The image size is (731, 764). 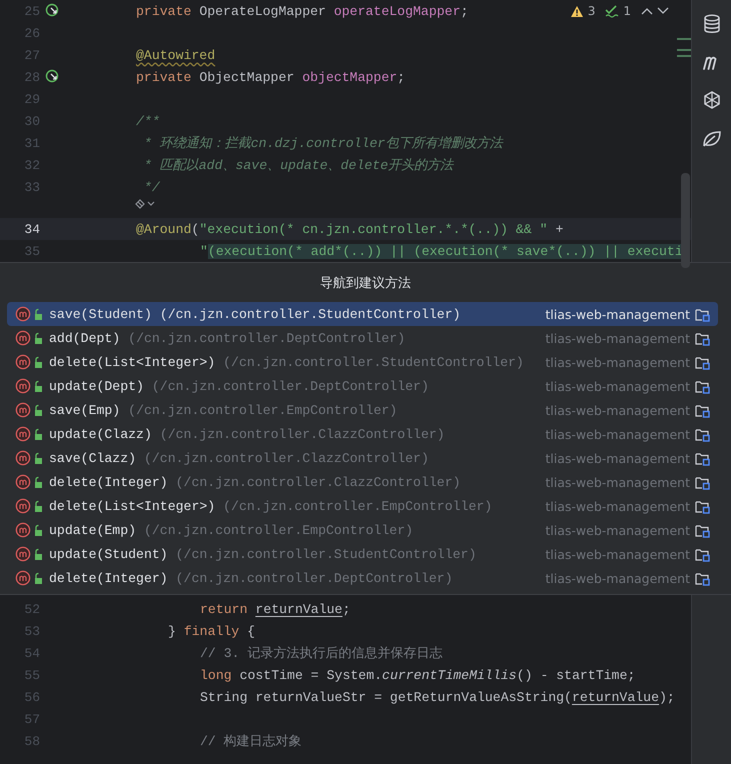 What do you see at coordinates (164, 229) in the screenshot?
I see `annotation: @Around` at bounding box center [164, 229].